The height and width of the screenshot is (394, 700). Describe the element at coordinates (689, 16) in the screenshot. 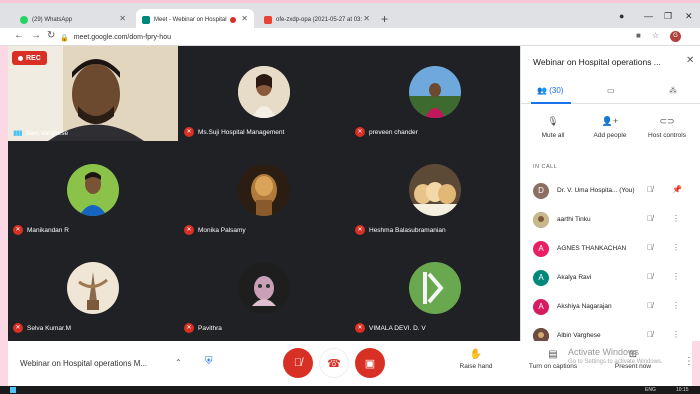

I see `window-close-icon: ✕` at that location.